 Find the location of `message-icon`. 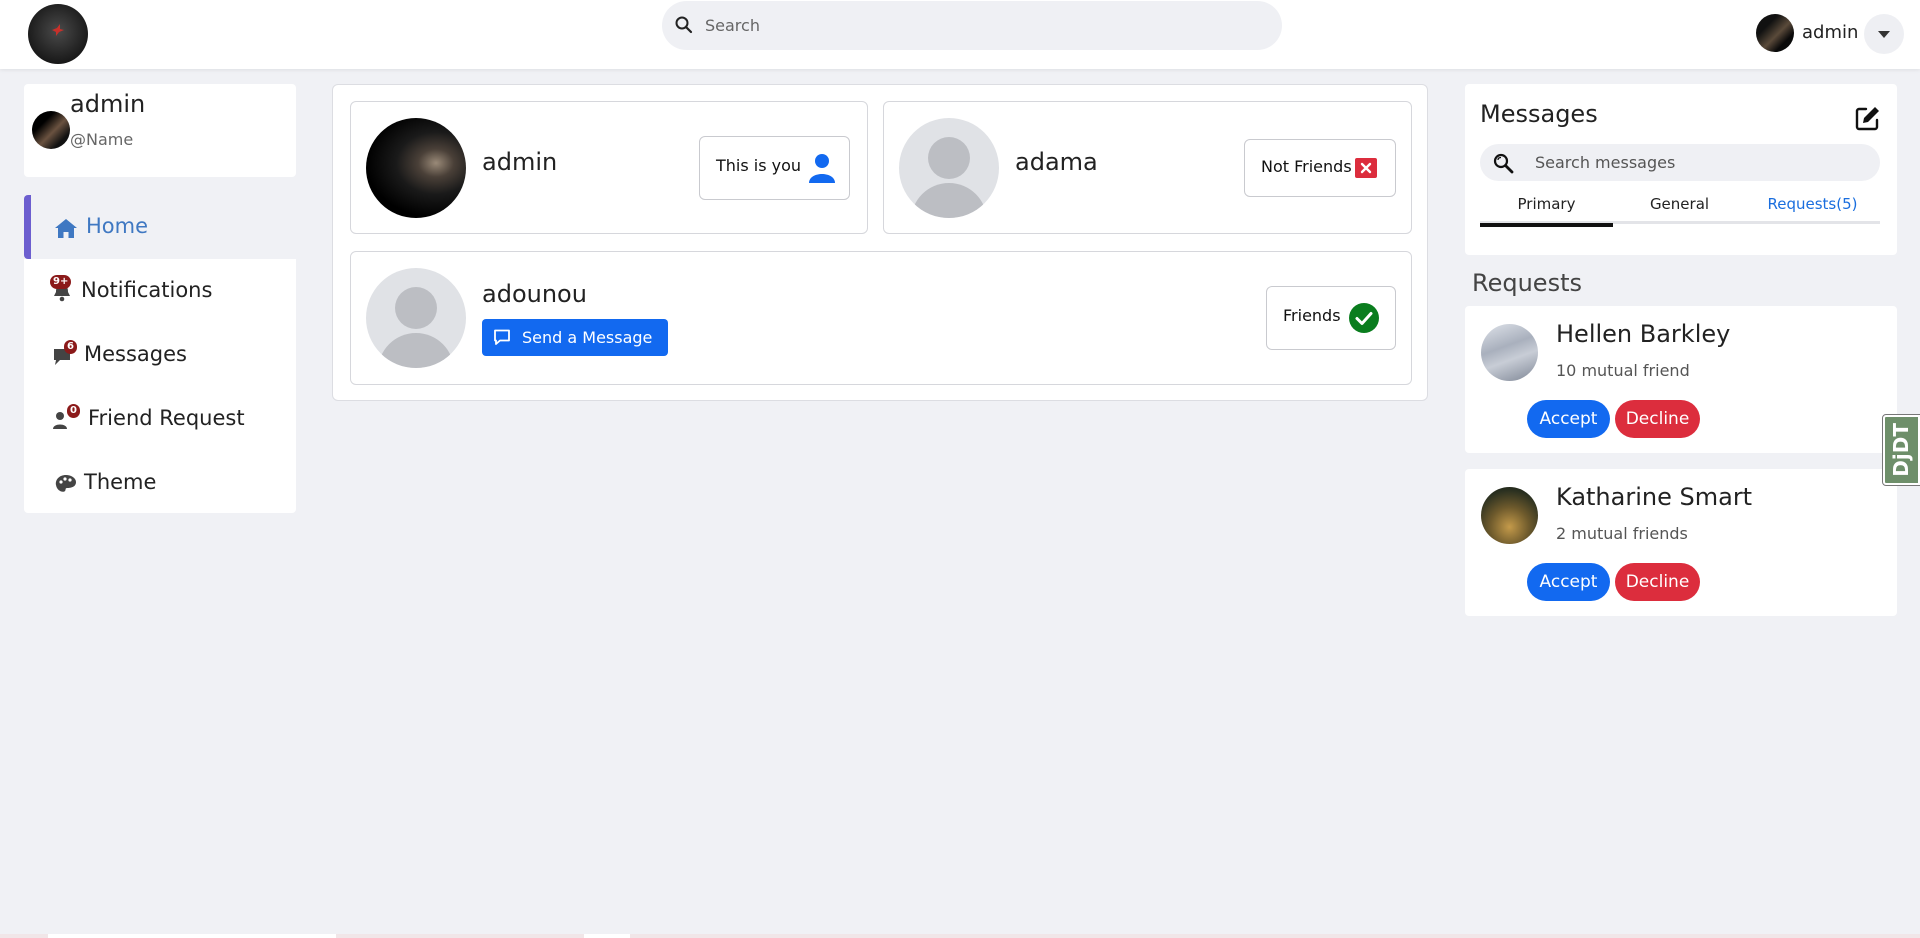

message-icon is located at coordinates (502, 337).